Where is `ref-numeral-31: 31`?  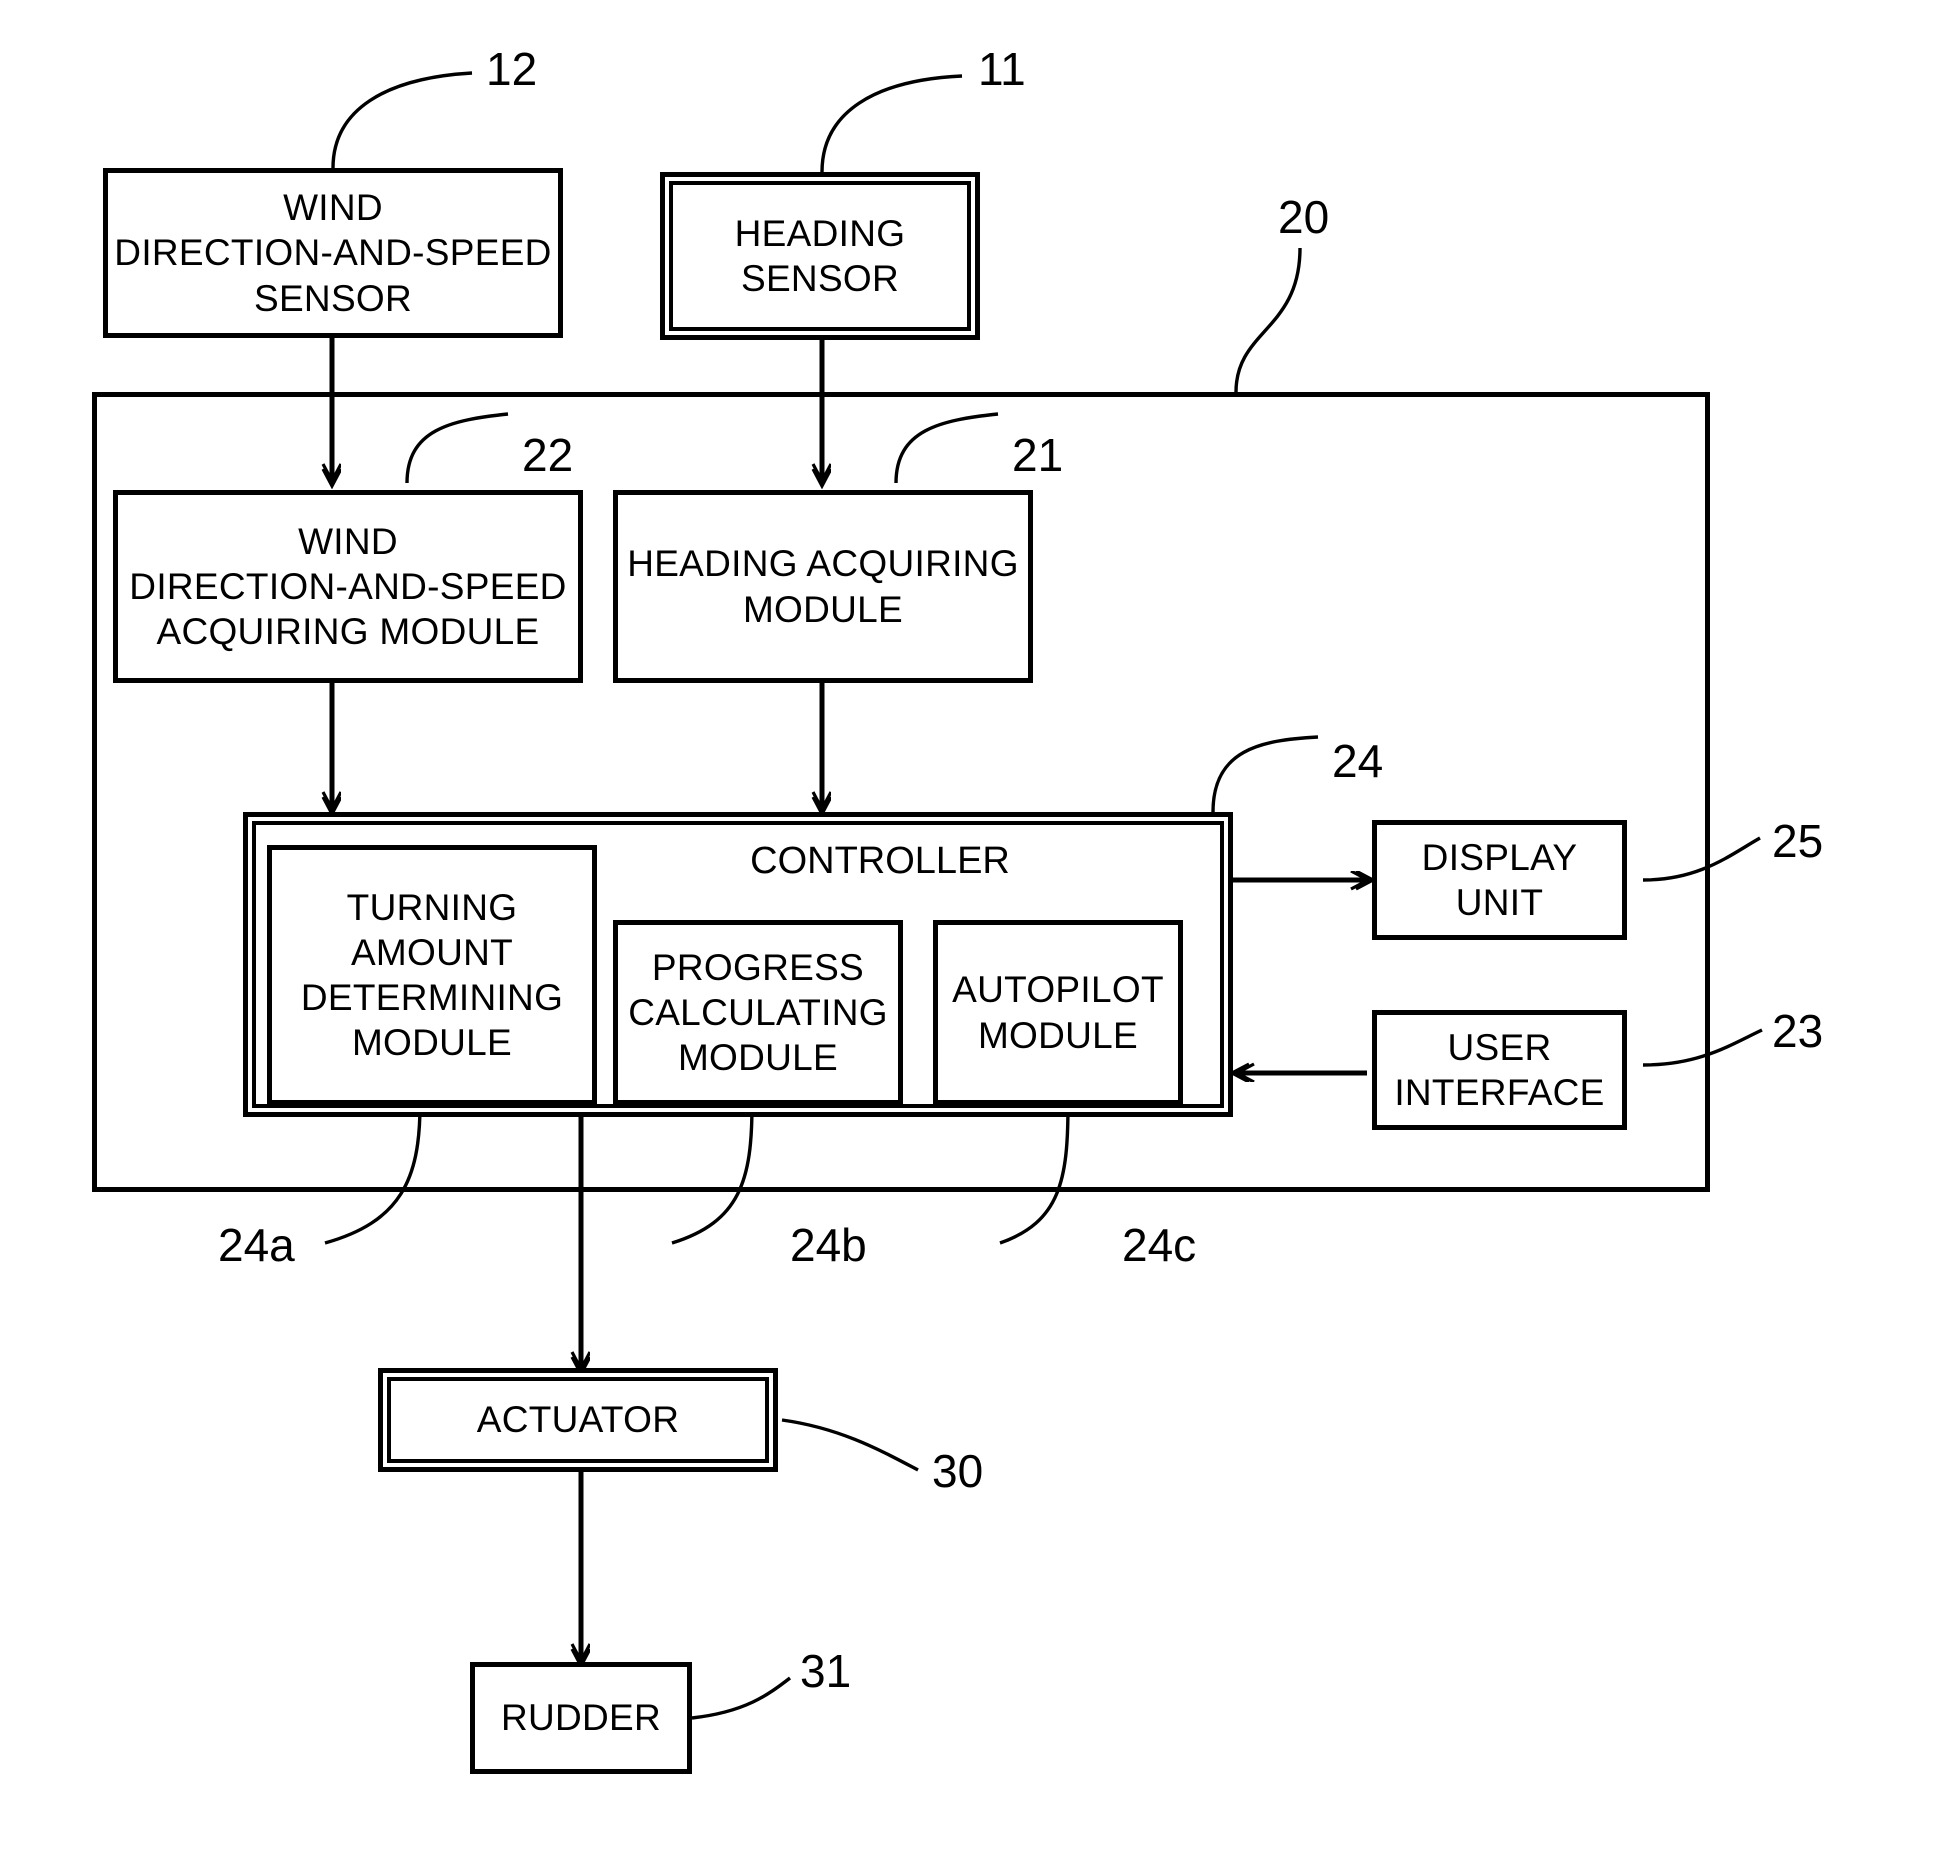 ref-numeral-31: 31 is located at coordinates (826, 1671).